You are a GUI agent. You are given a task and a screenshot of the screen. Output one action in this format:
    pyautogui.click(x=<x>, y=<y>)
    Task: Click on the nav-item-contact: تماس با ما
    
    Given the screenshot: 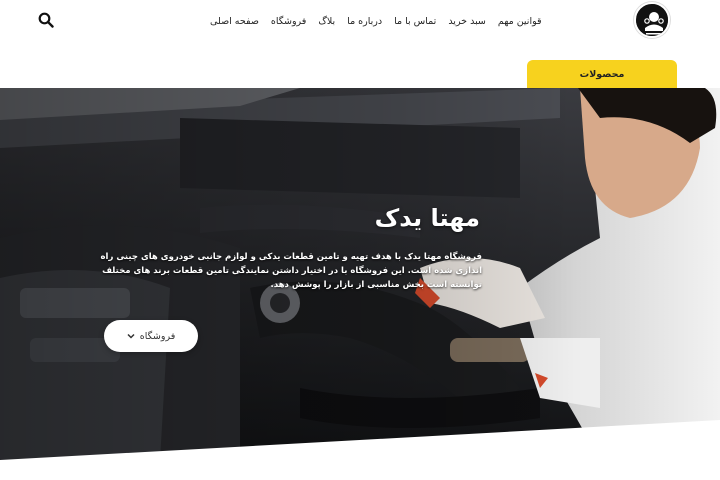 What is the action you would take?
    pyautogui.click(x=415, y=22)
    